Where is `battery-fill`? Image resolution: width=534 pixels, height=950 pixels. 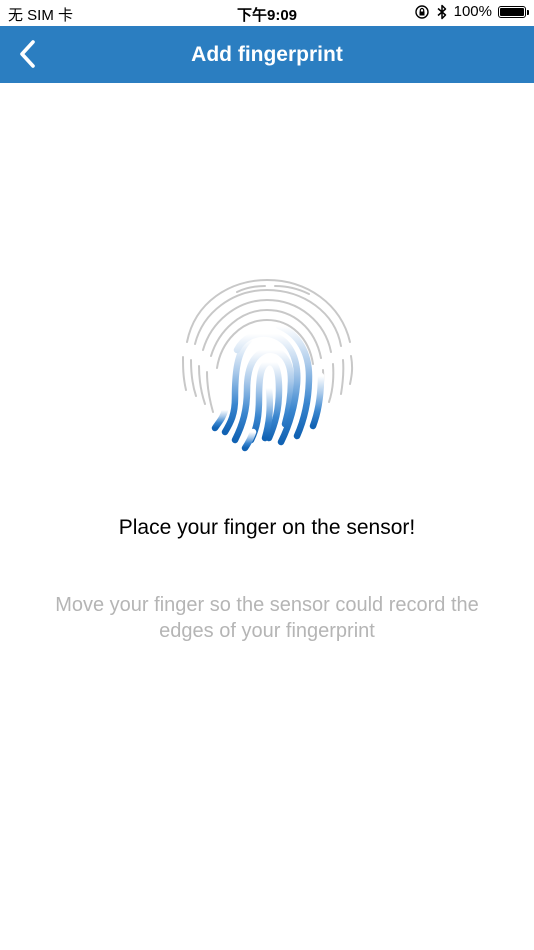
battery-fill is located at coordinates (512, 11).